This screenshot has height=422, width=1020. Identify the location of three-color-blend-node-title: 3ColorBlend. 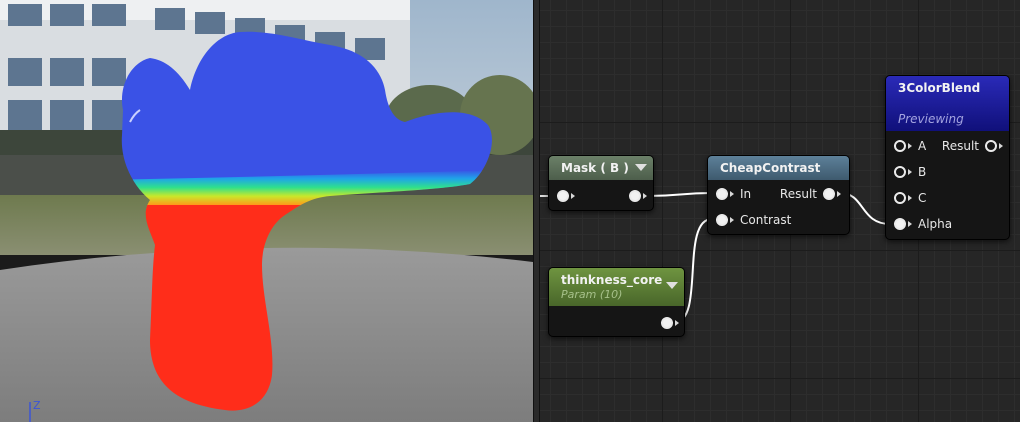
(939, 88).